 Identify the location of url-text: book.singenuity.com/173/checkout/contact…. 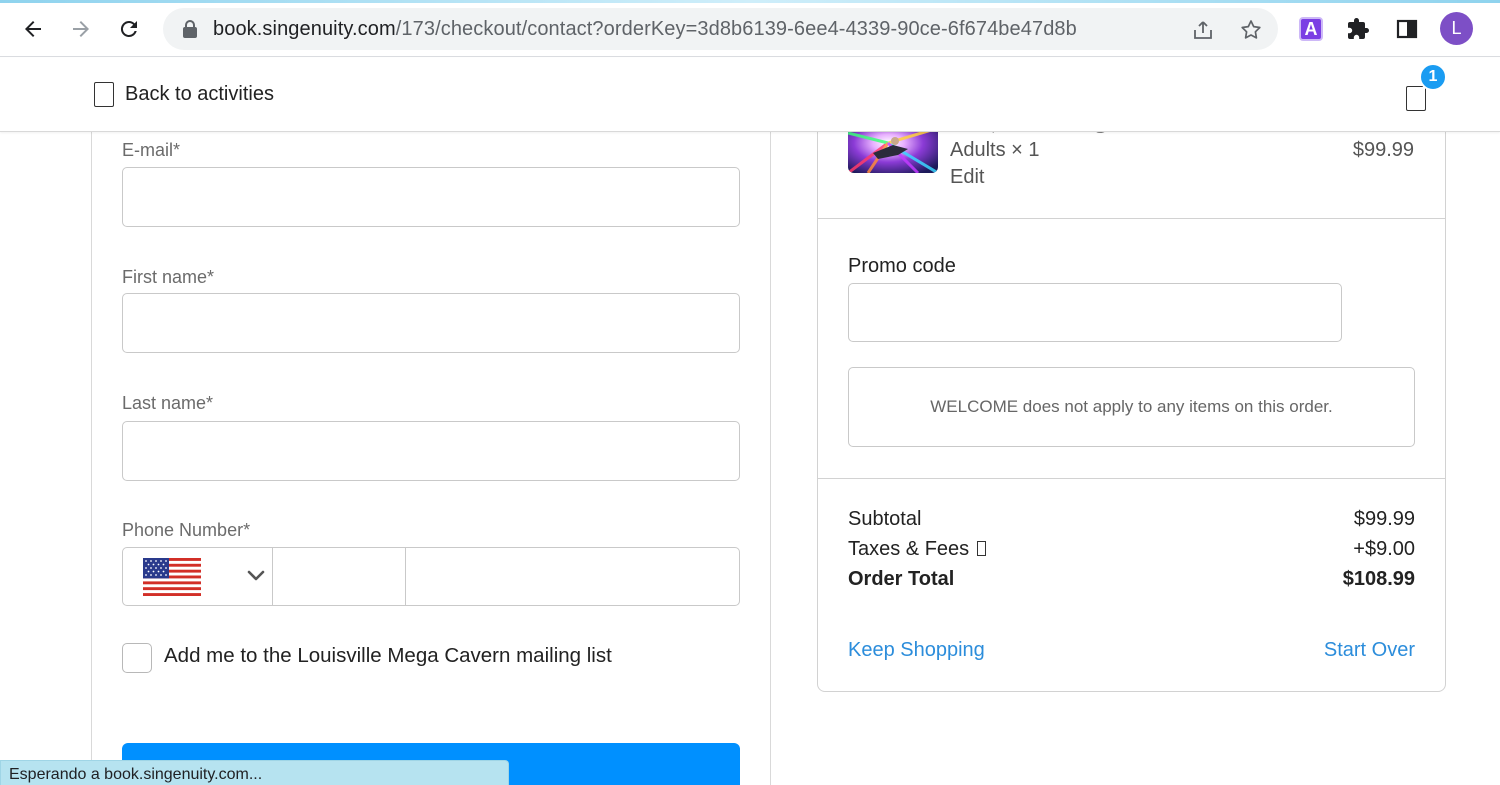
(645, 29).